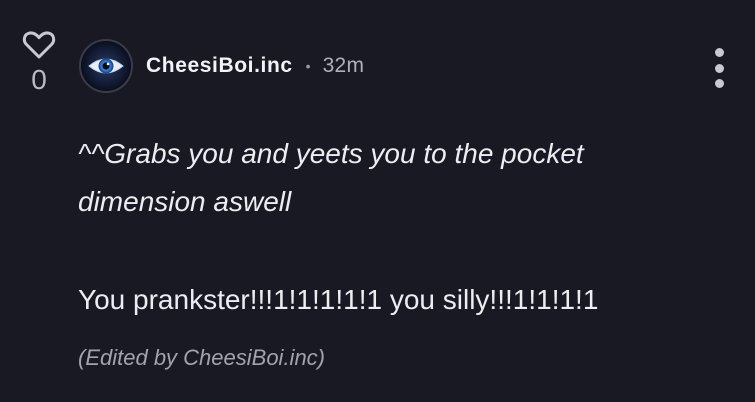 The height and width of the screenshot is (402, 755). I want to click on like-button, so click(39, 45).